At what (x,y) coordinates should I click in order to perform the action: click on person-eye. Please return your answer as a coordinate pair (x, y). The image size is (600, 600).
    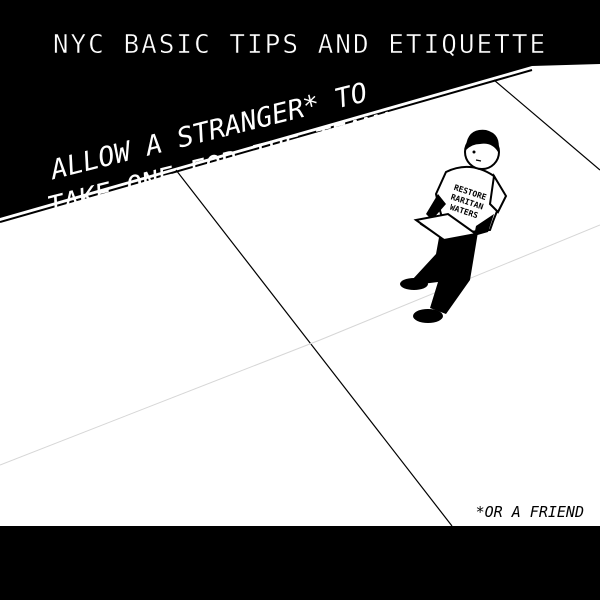
    Looking at the image, I should click on (474, 152).